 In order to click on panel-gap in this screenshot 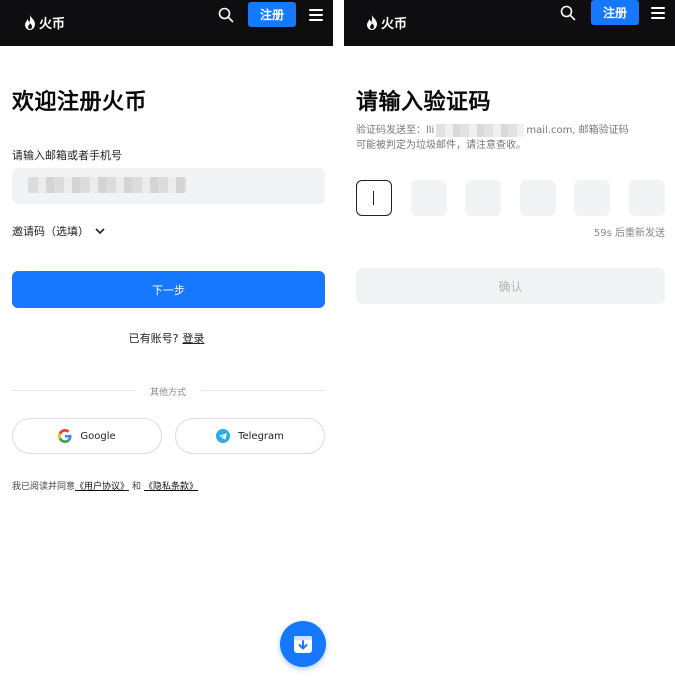, I will do `click(338, 347)`.